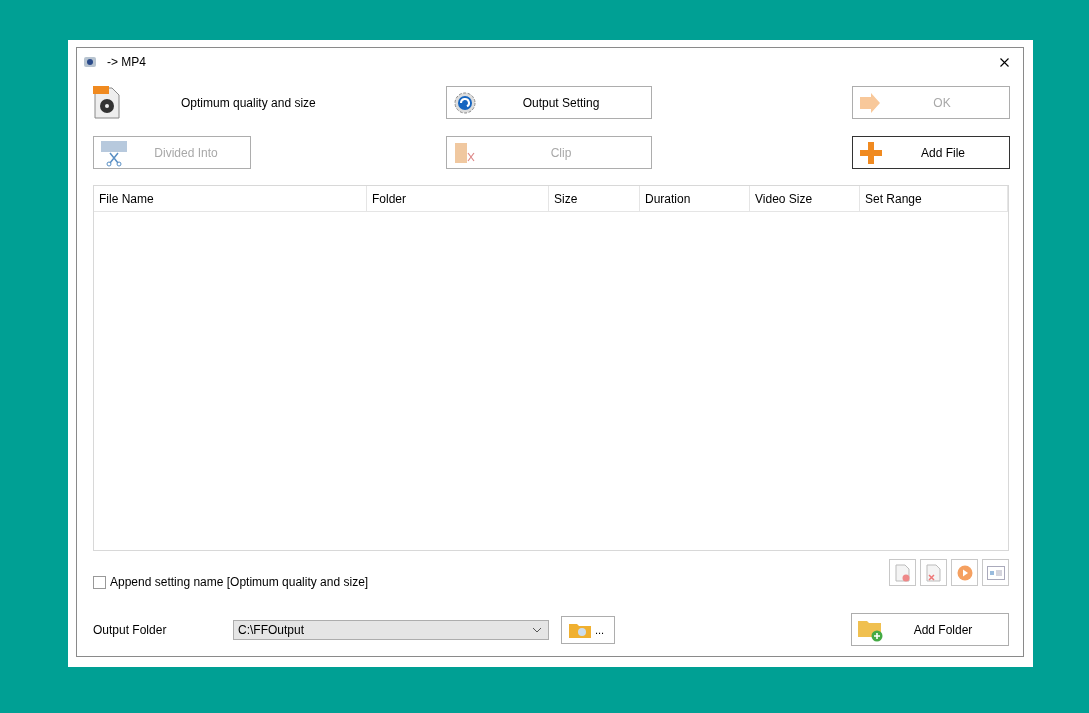 The image size is (1089, 713). Describe the element at coordinates (594, 198) in the screenshot. I see `column-header: Size` at that location.